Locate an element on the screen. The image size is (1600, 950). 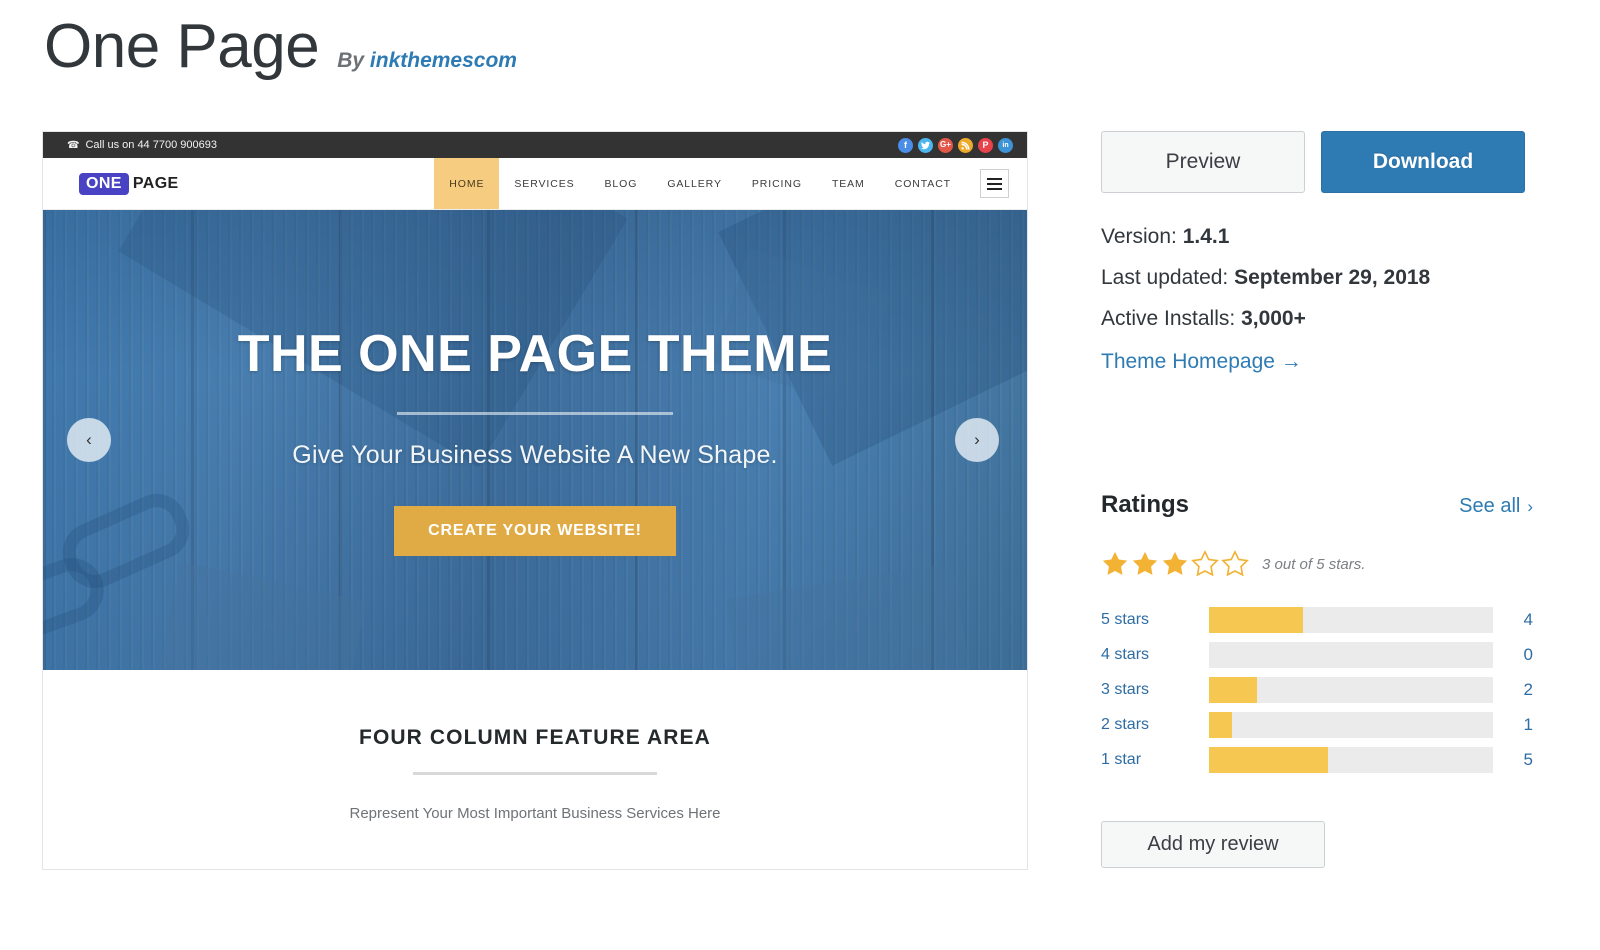
see-all-ratings-link: See all › is located at coordinates (1496, 506).